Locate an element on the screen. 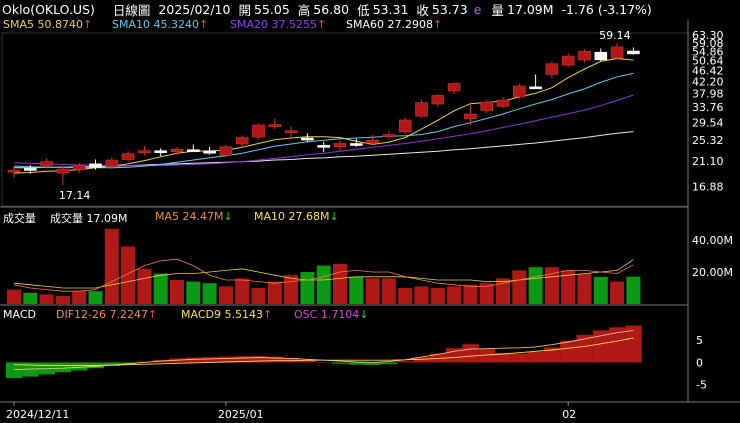 This screenshot has height=423, width=740. price-tick-label: 16.88 is located at coordinates (708, 187).